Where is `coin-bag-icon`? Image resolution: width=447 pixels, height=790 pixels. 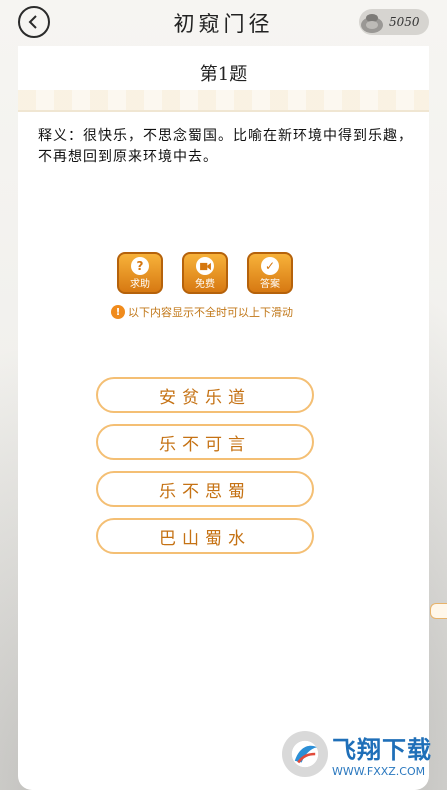 coin-bag-icon is located at coordinates (372, 23).